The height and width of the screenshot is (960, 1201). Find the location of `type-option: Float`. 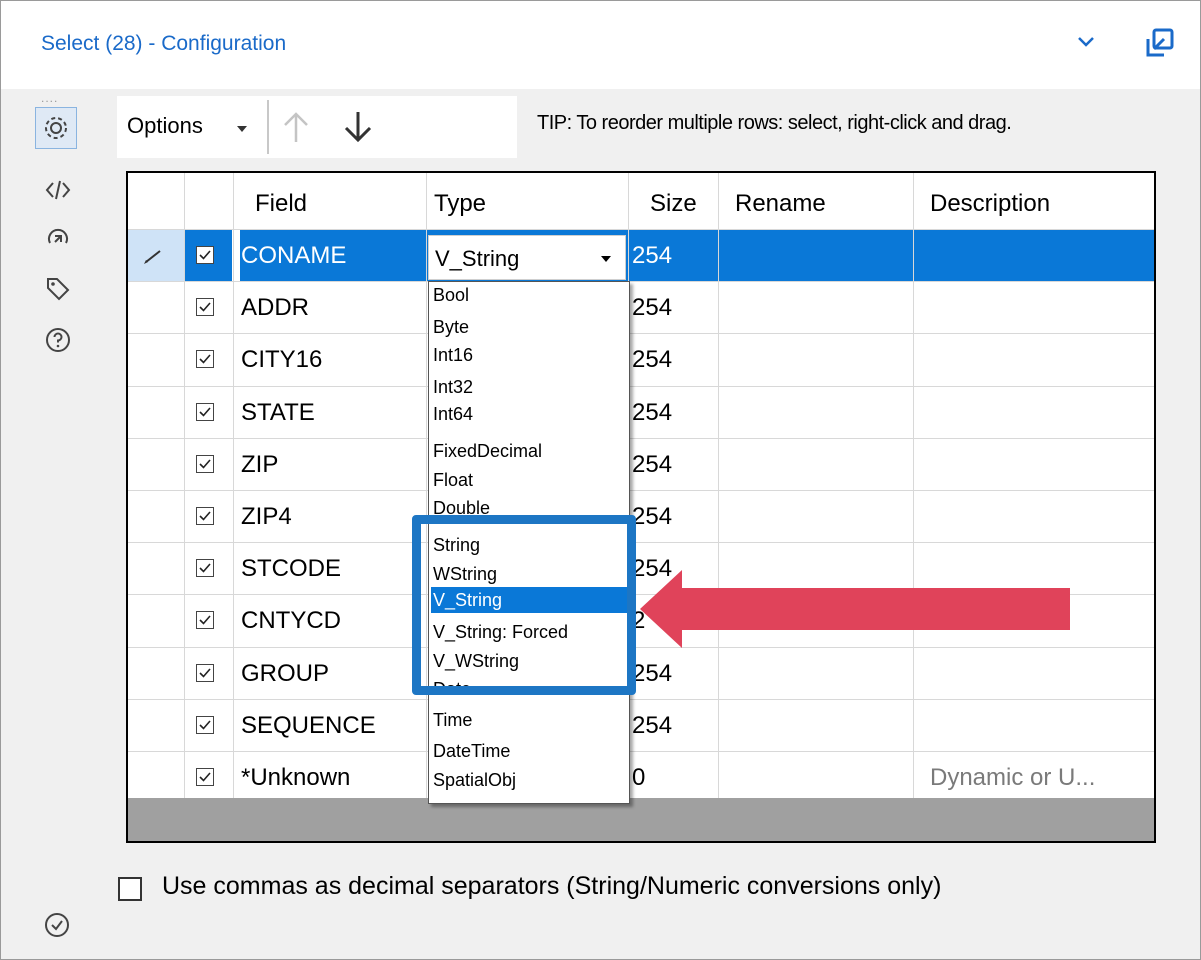

type-option: Float is located at coordinates (530, 480).